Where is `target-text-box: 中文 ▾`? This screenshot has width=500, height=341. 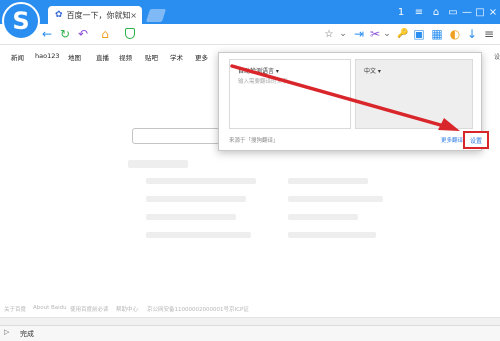
target-text-box: 中文 ▾ is located at coordinates (414, 94).